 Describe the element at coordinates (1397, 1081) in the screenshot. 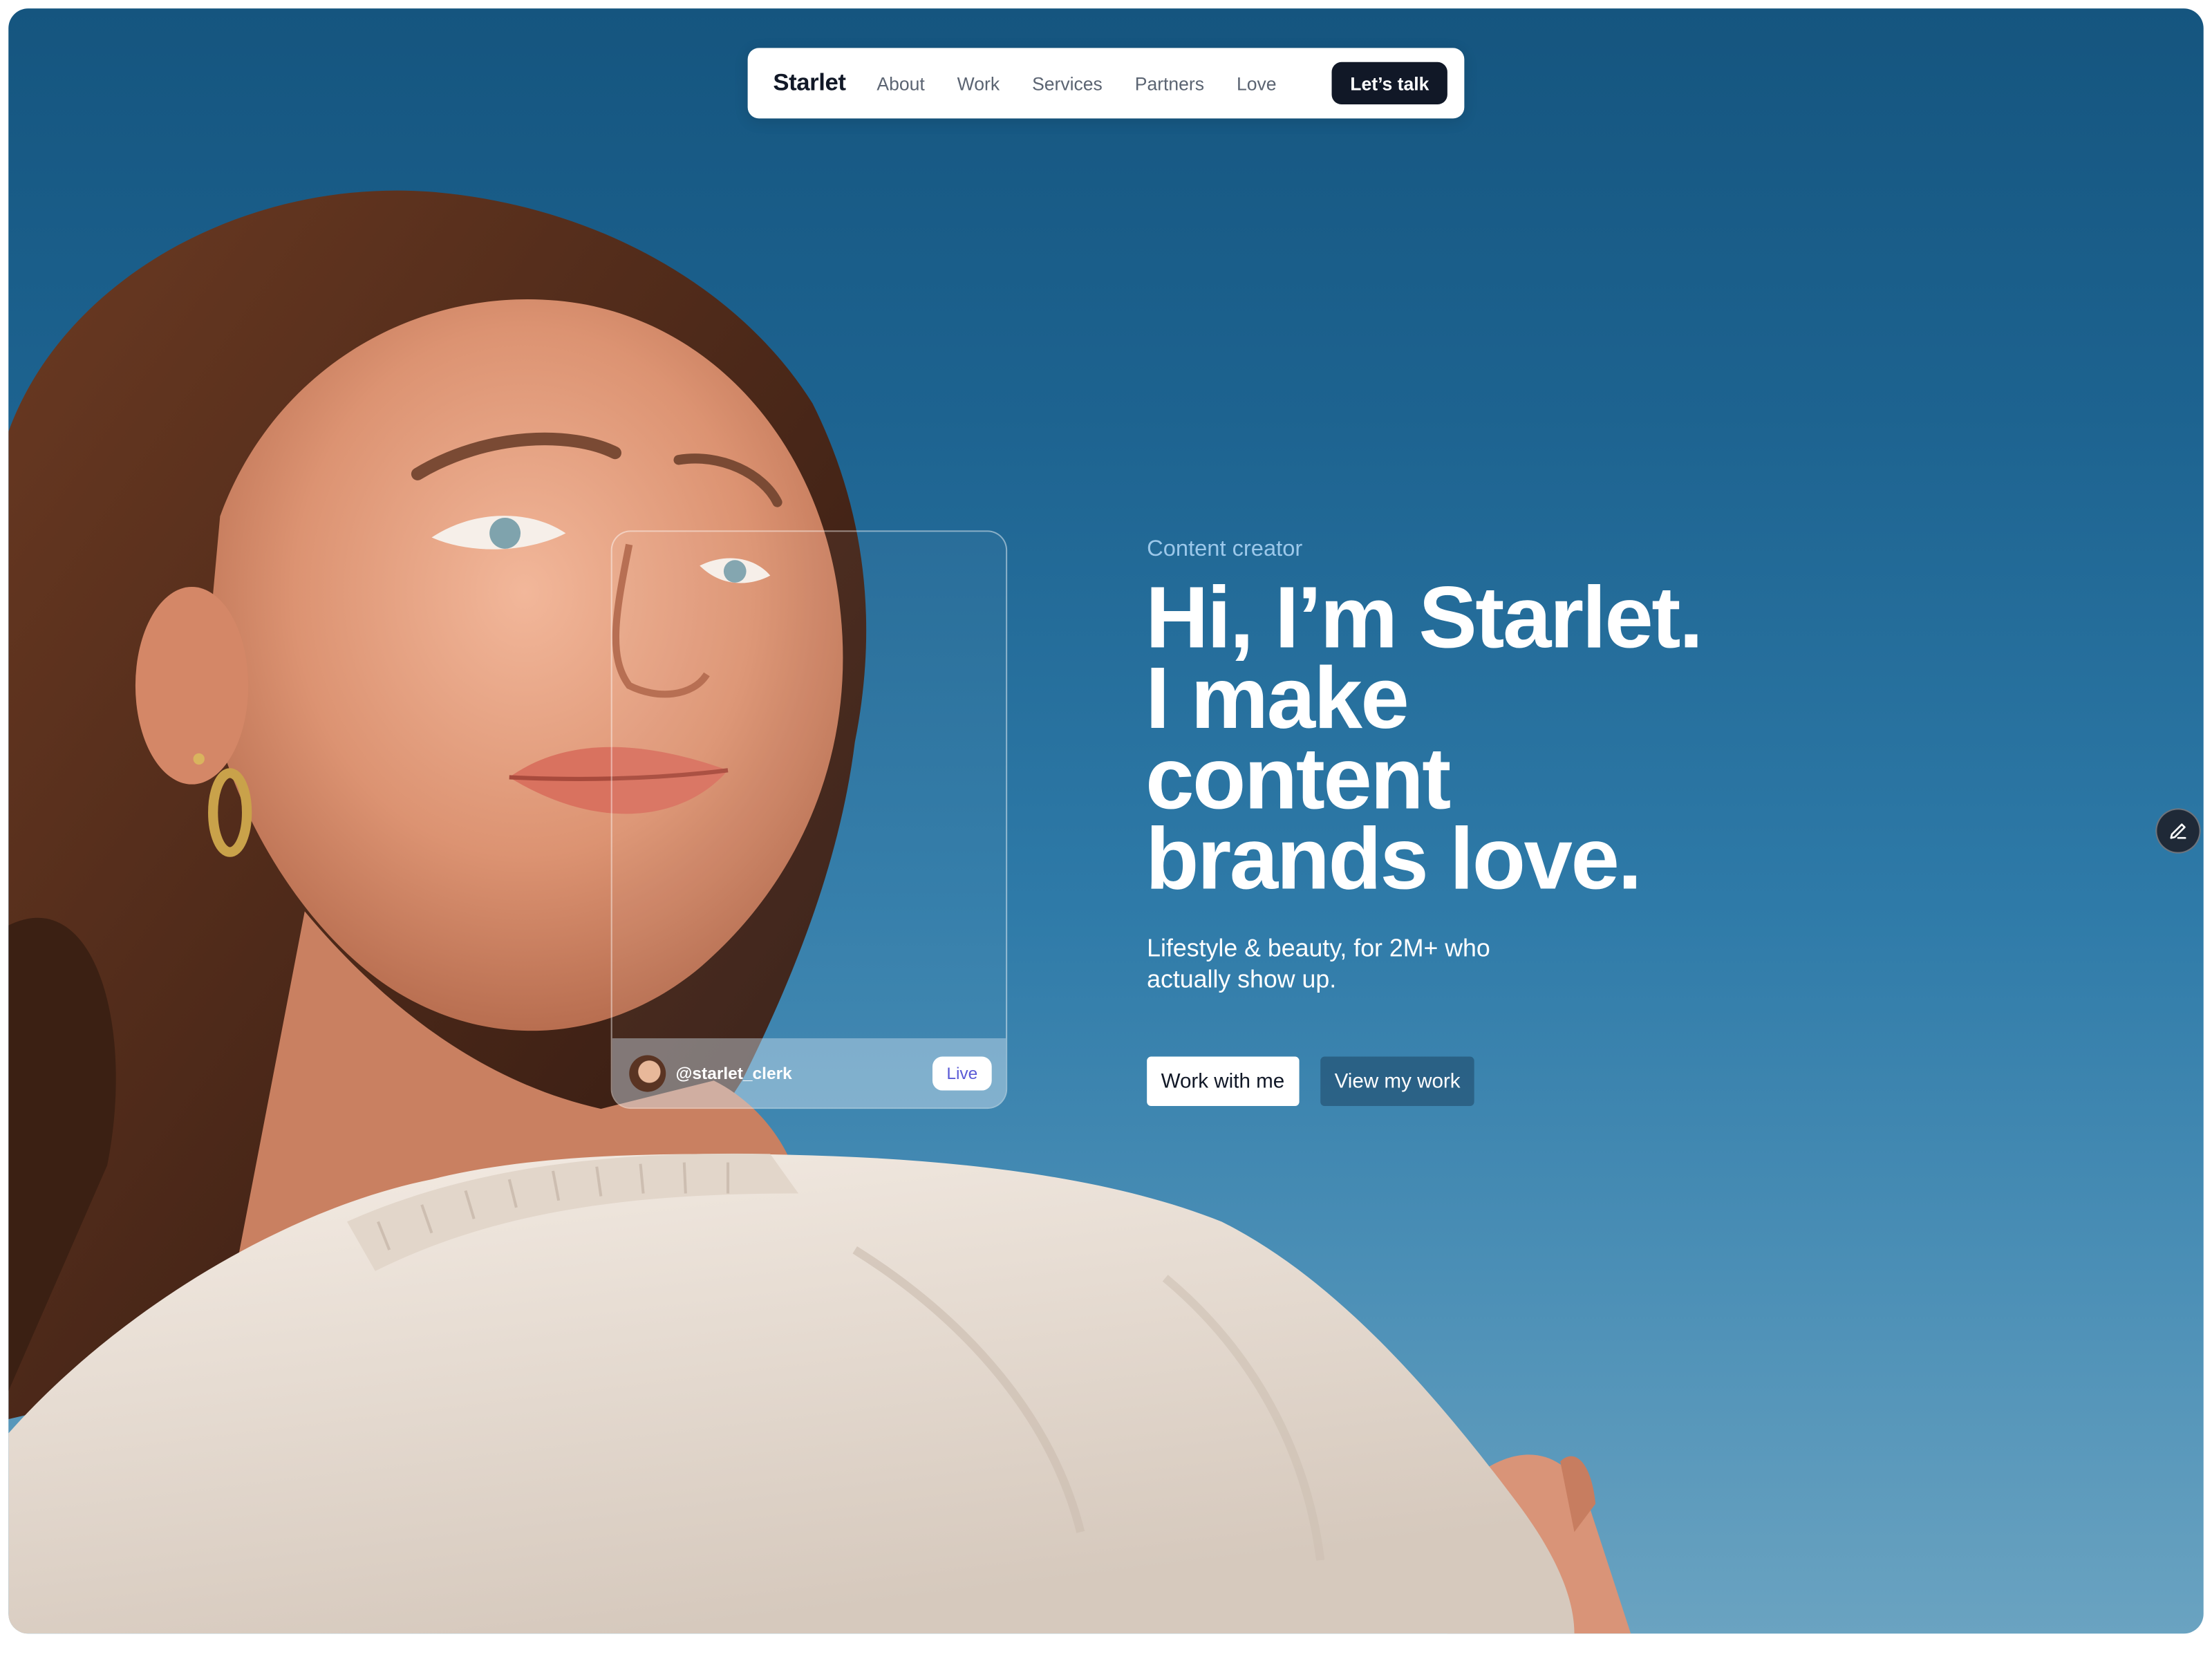

I see `view-my-work-button: View my work` at that location.